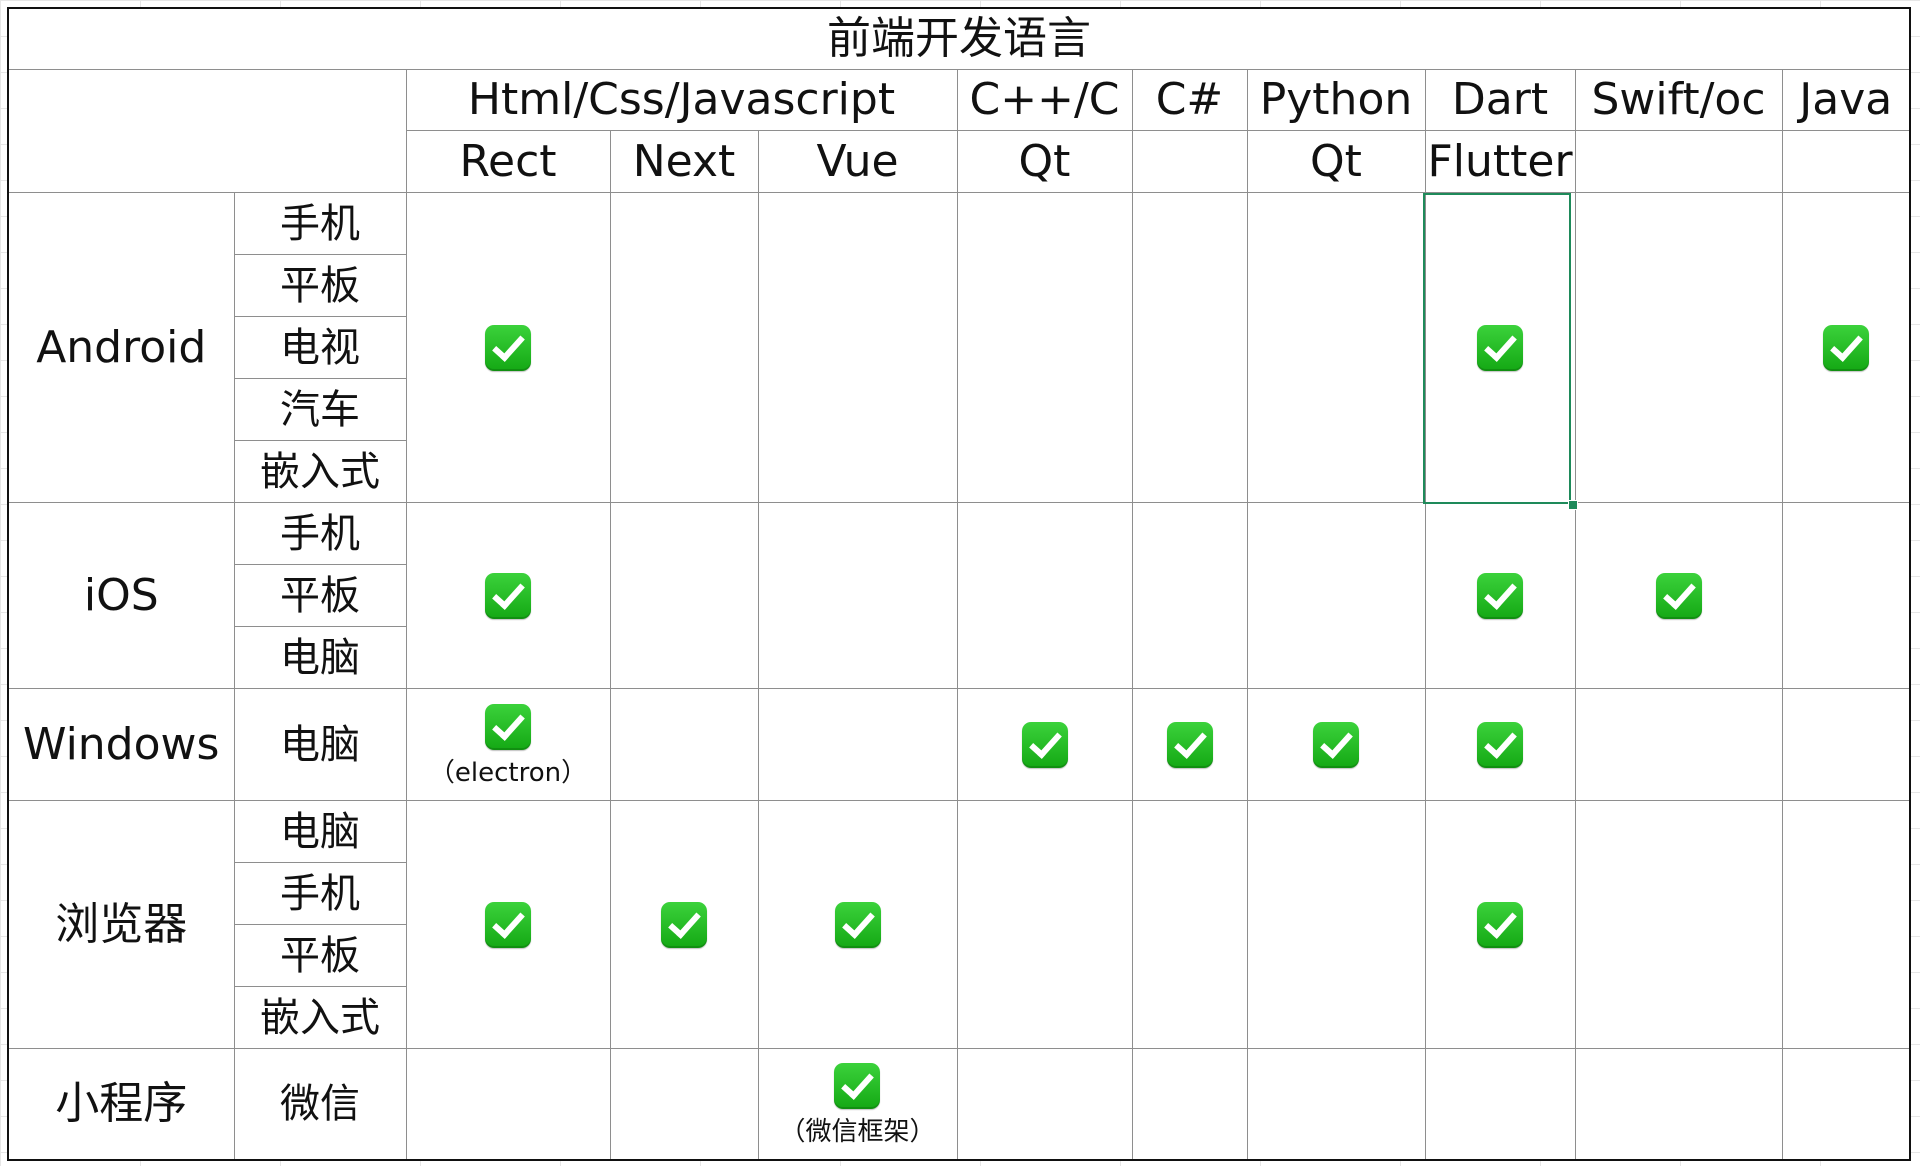  I want to click on framework-header-vue: Vue, so click(857, 161).